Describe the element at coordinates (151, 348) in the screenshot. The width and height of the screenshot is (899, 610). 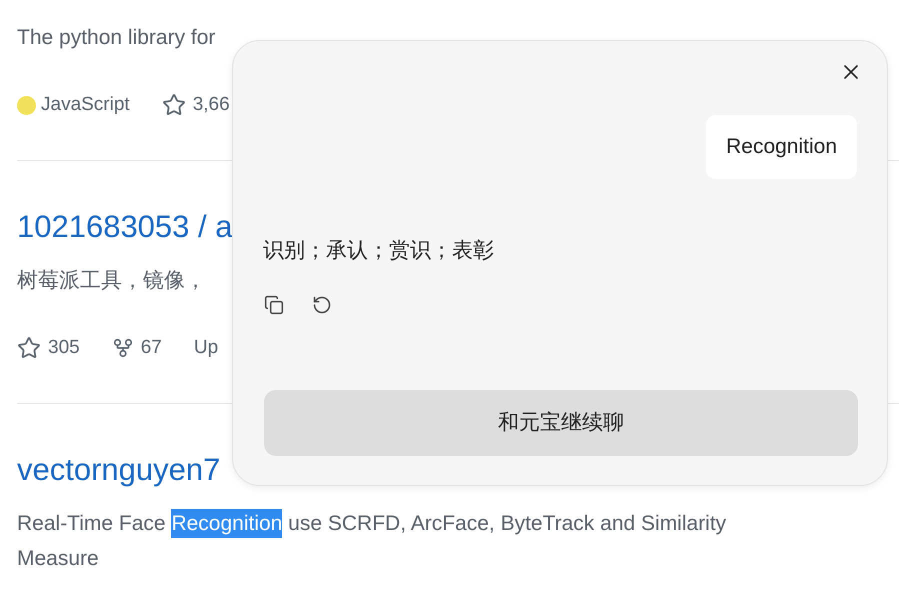
I see `fork-count: 67` at that location.